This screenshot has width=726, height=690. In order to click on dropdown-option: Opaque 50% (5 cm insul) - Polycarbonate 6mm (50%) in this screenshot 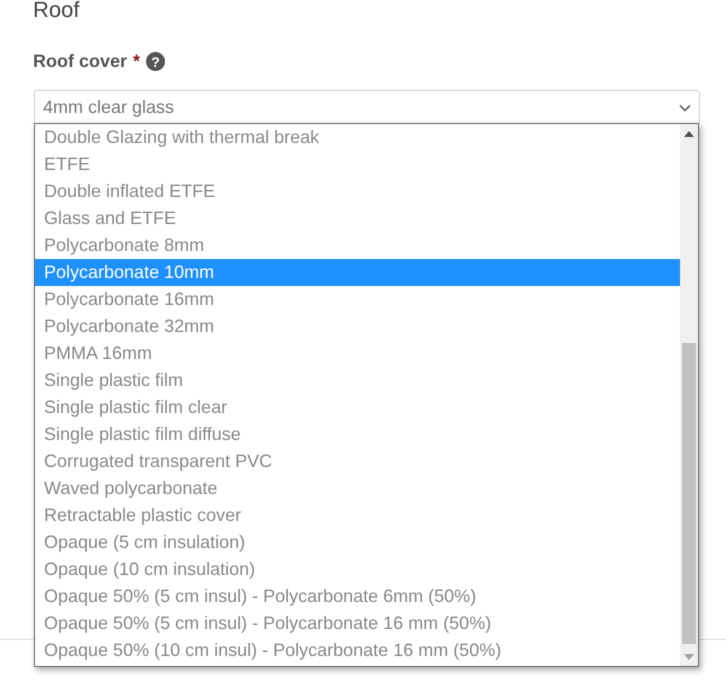, I will do `click(357, 596)`.